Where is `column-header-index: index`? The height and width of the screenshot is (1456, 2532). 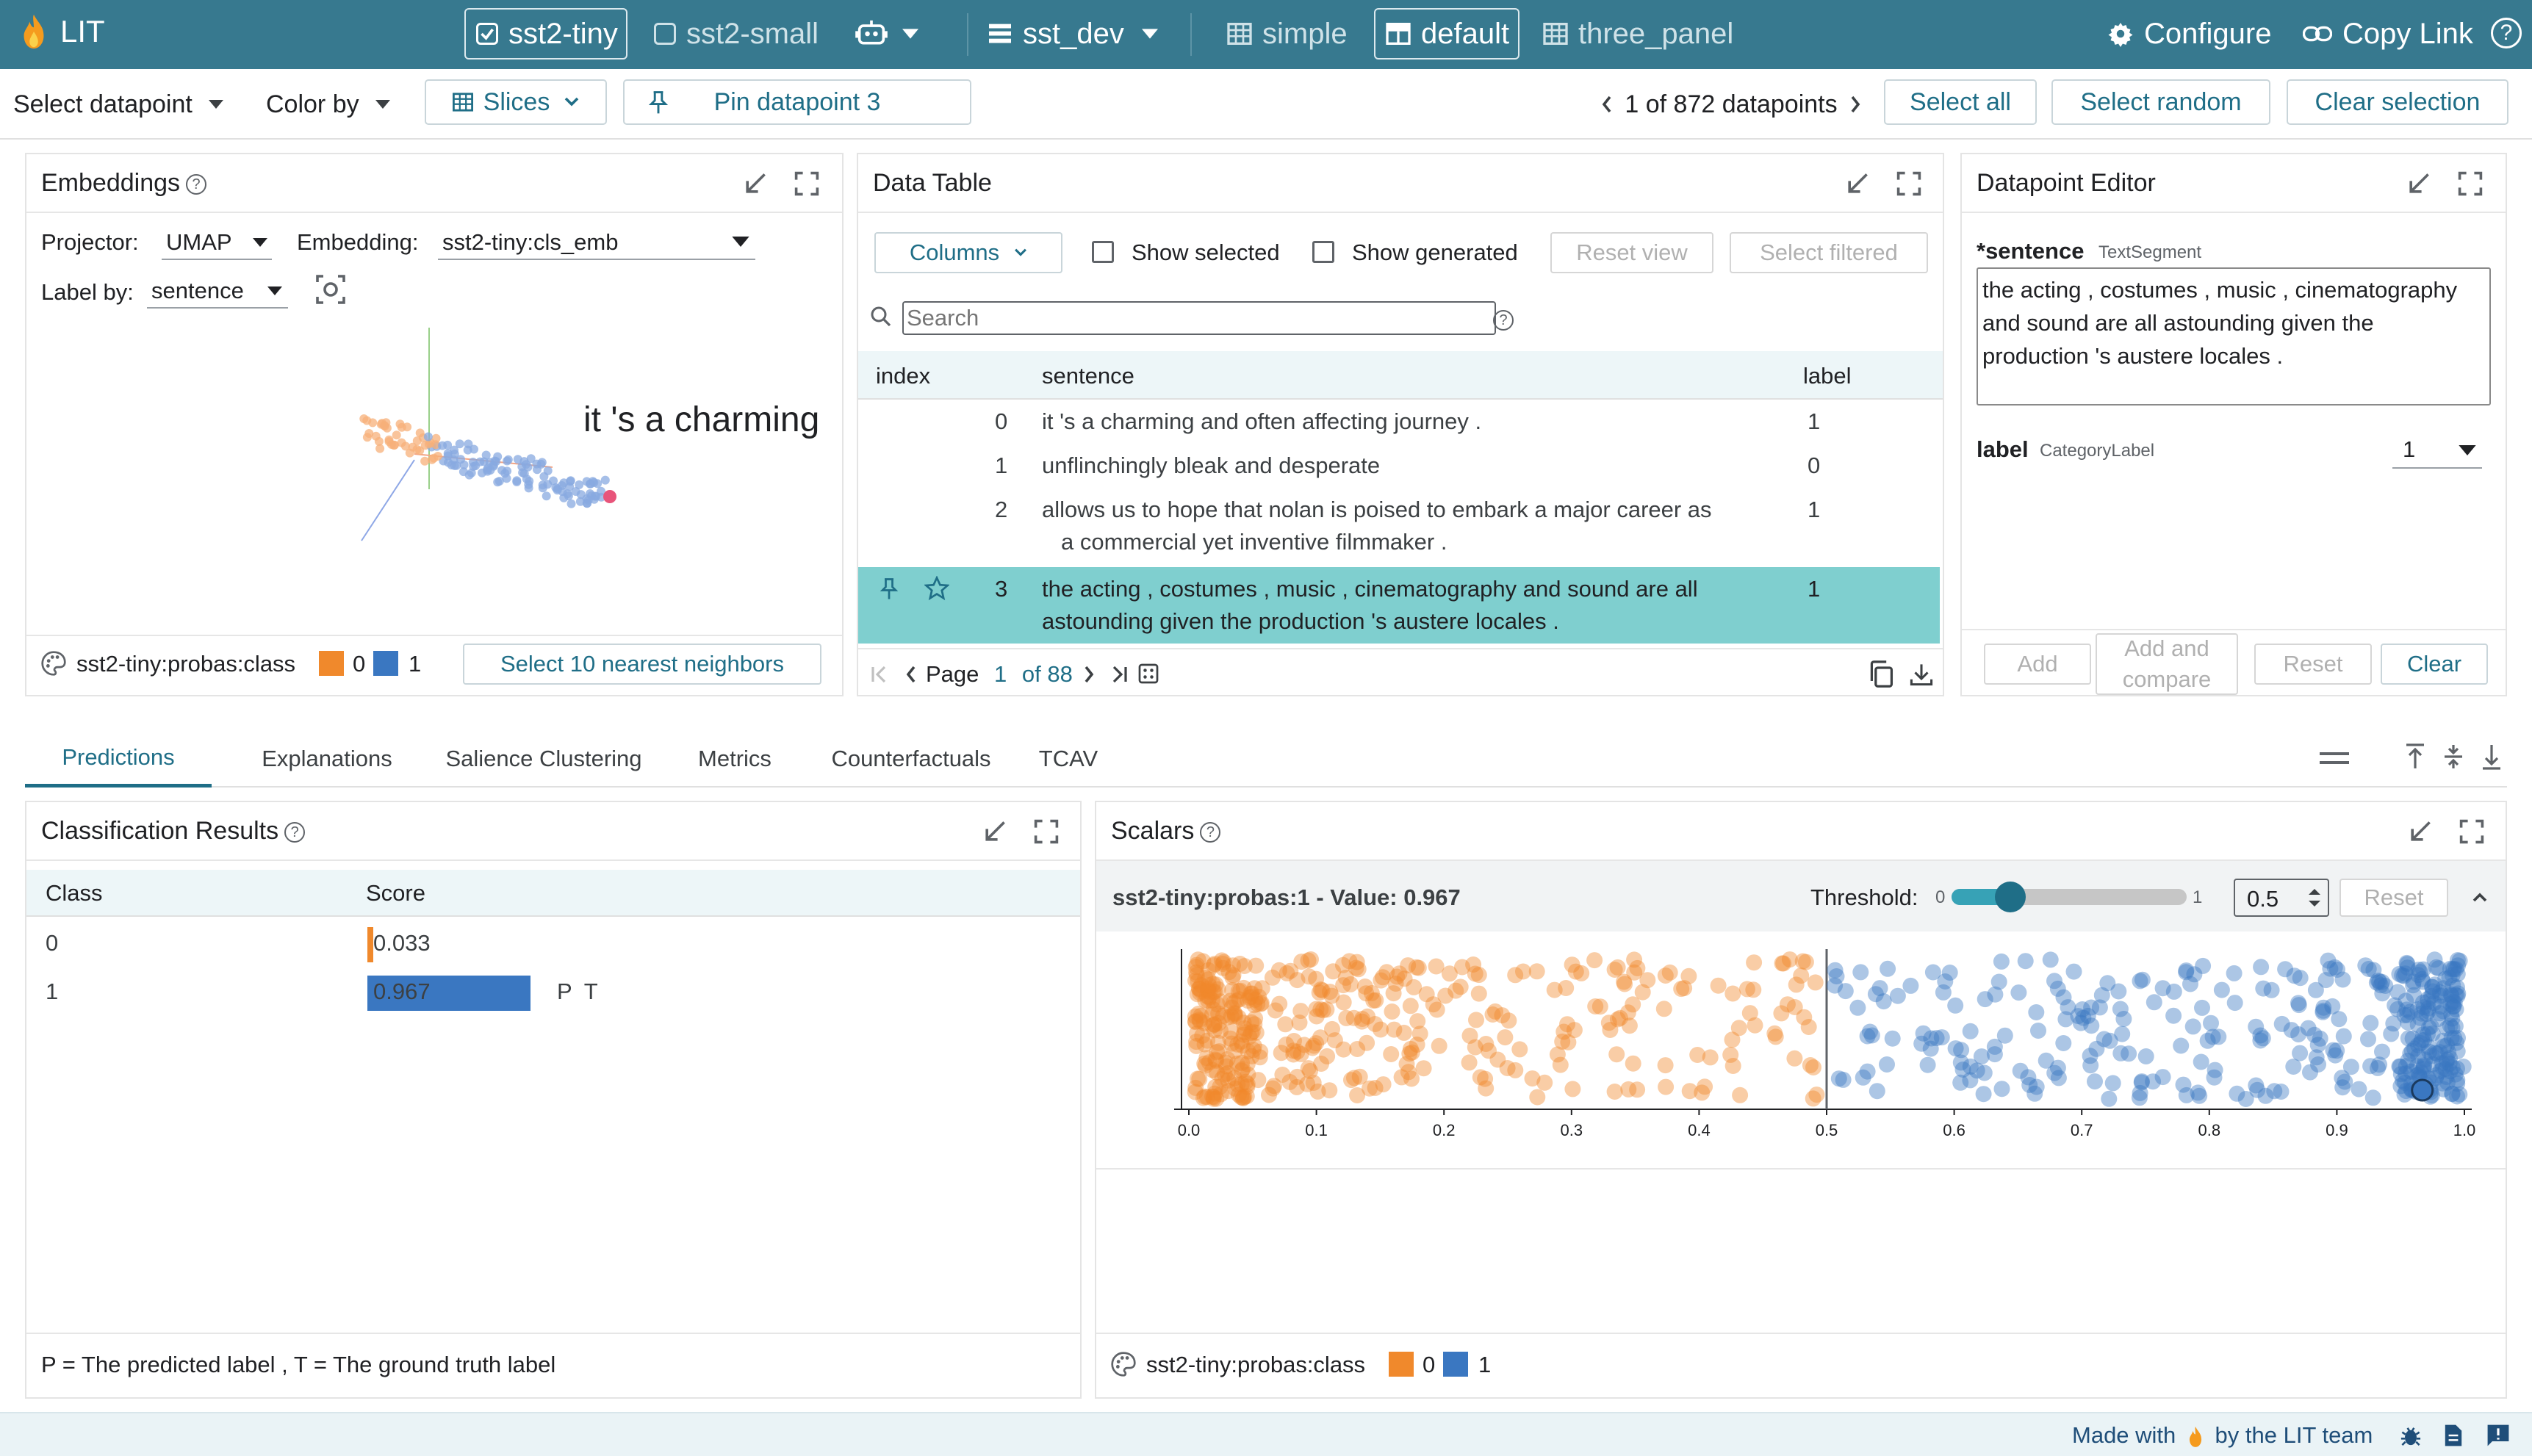 column-header-index: index is located at coordinates (903, 376).